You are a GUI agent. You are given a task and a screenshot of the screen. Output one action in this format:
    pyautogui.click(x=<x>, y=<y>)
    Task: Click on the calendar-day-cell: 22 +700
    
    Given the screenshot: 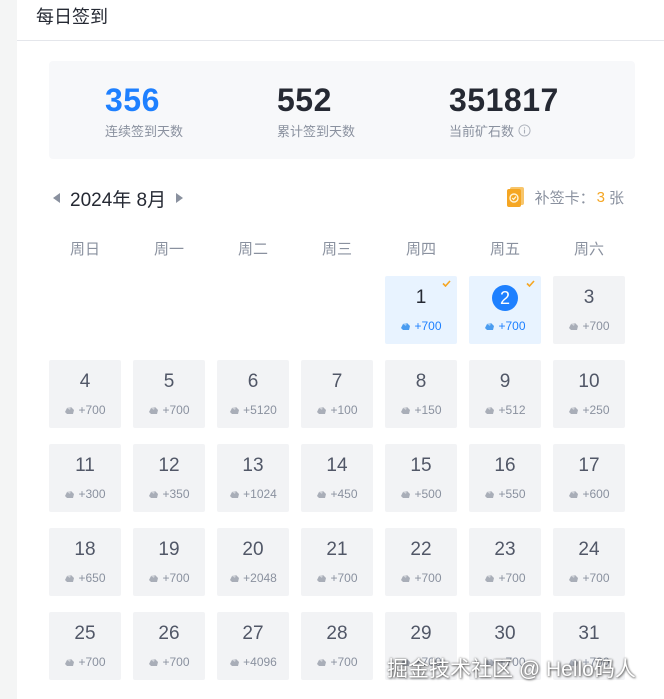 What is the action you would take?
    pyautogui.click(x=421, y=562)
    